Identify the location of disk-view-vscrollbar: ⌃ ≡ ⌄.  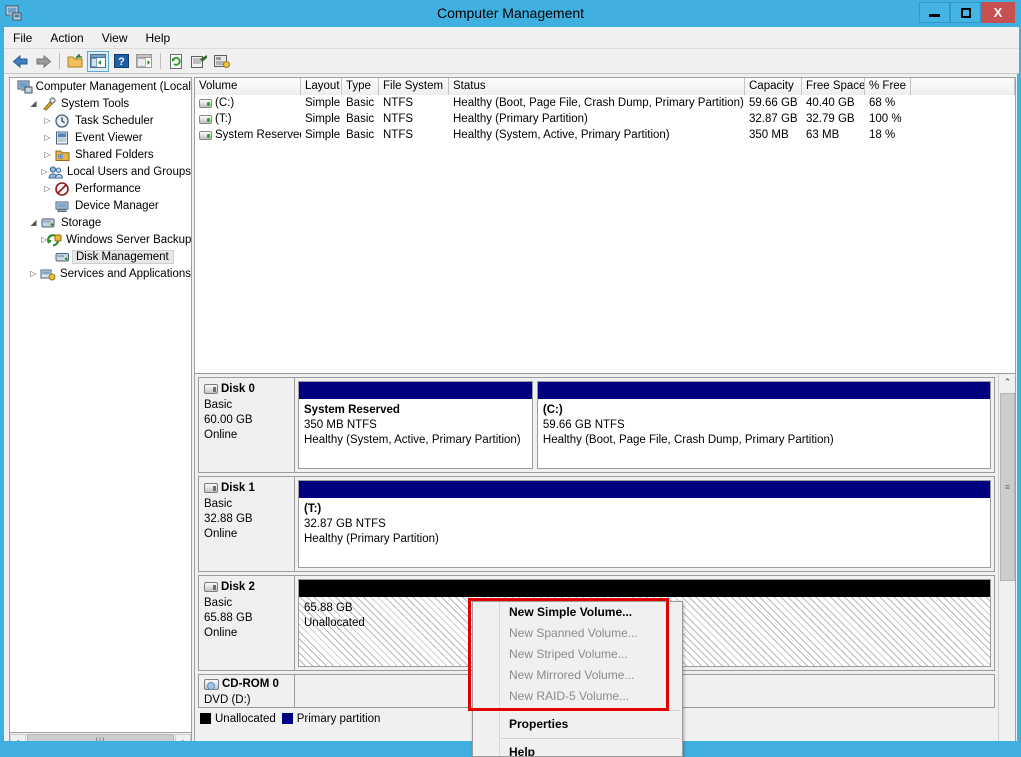
(1006, 561).